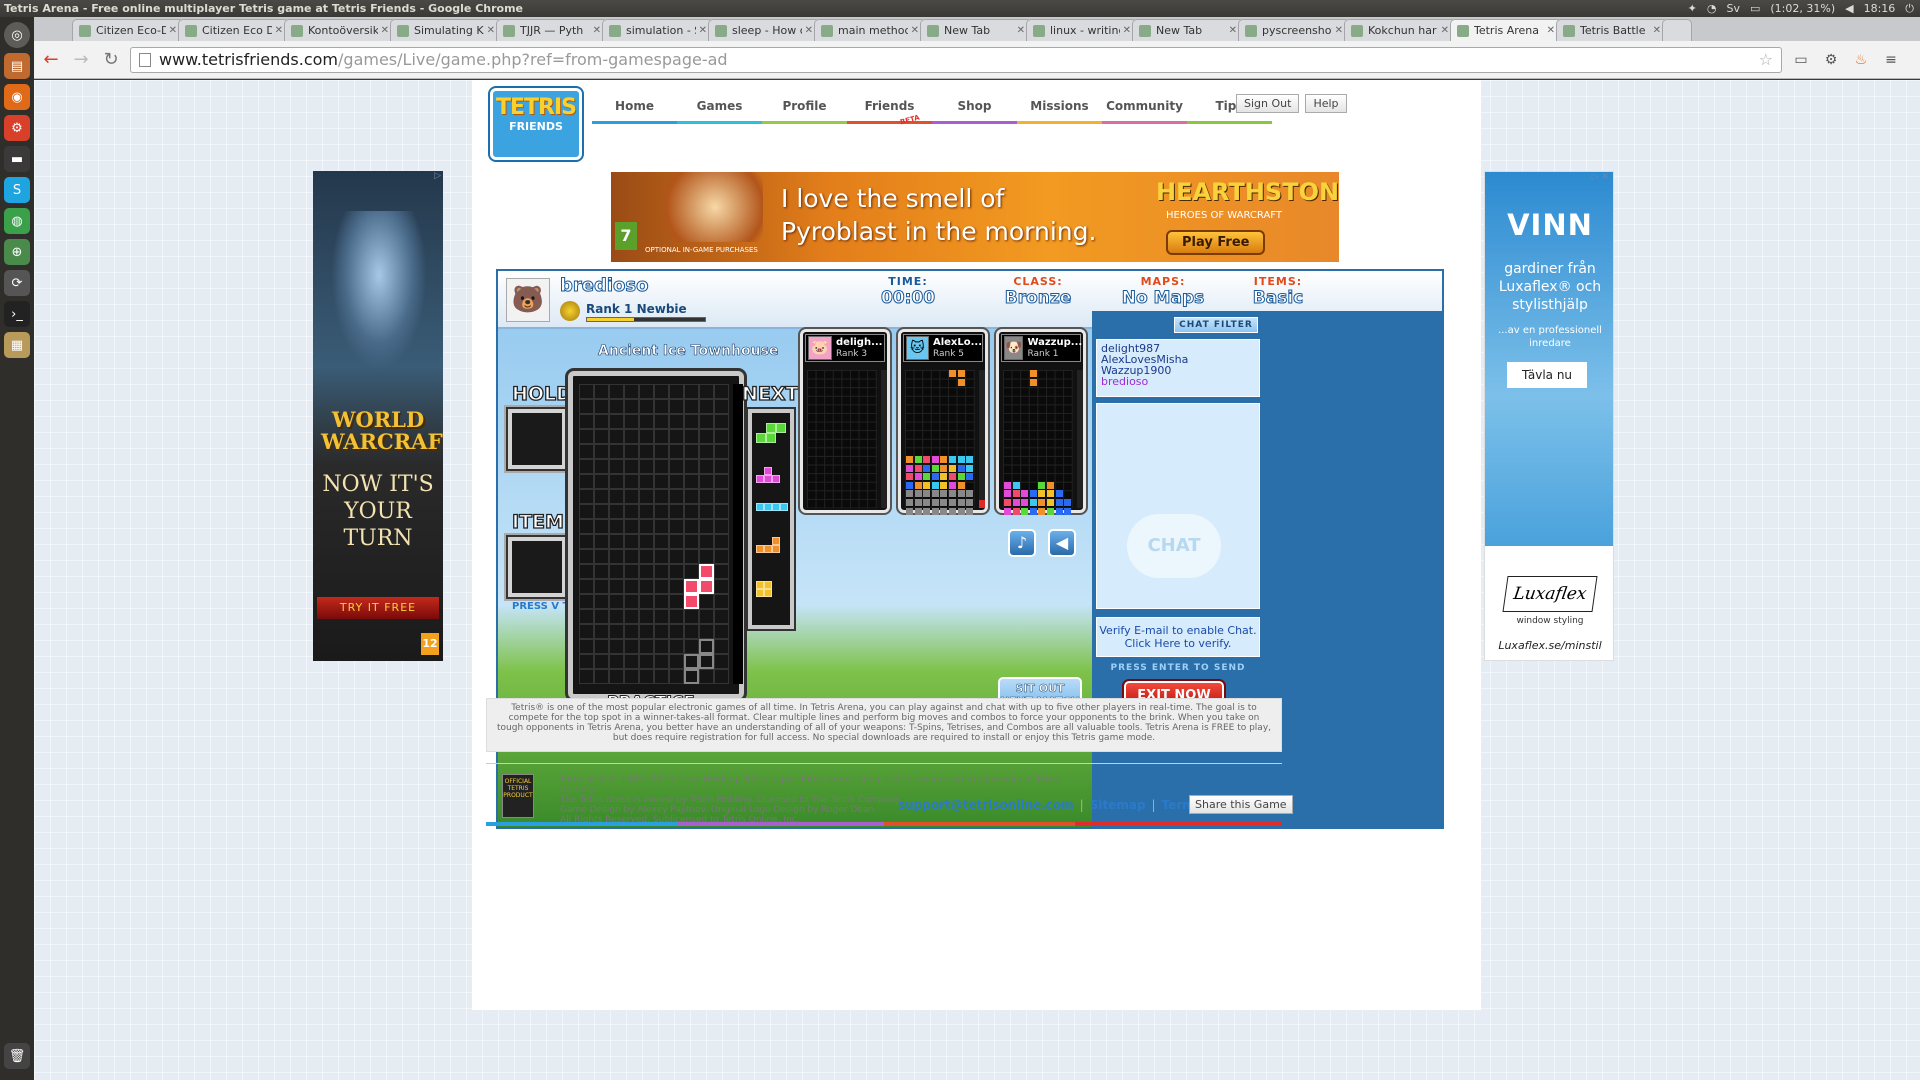 This screenshot has height=1080, width=1920. Describe the element at coordinates (17, 128) in the screenshot. I see `software-center-icon: ⚙` at that location.